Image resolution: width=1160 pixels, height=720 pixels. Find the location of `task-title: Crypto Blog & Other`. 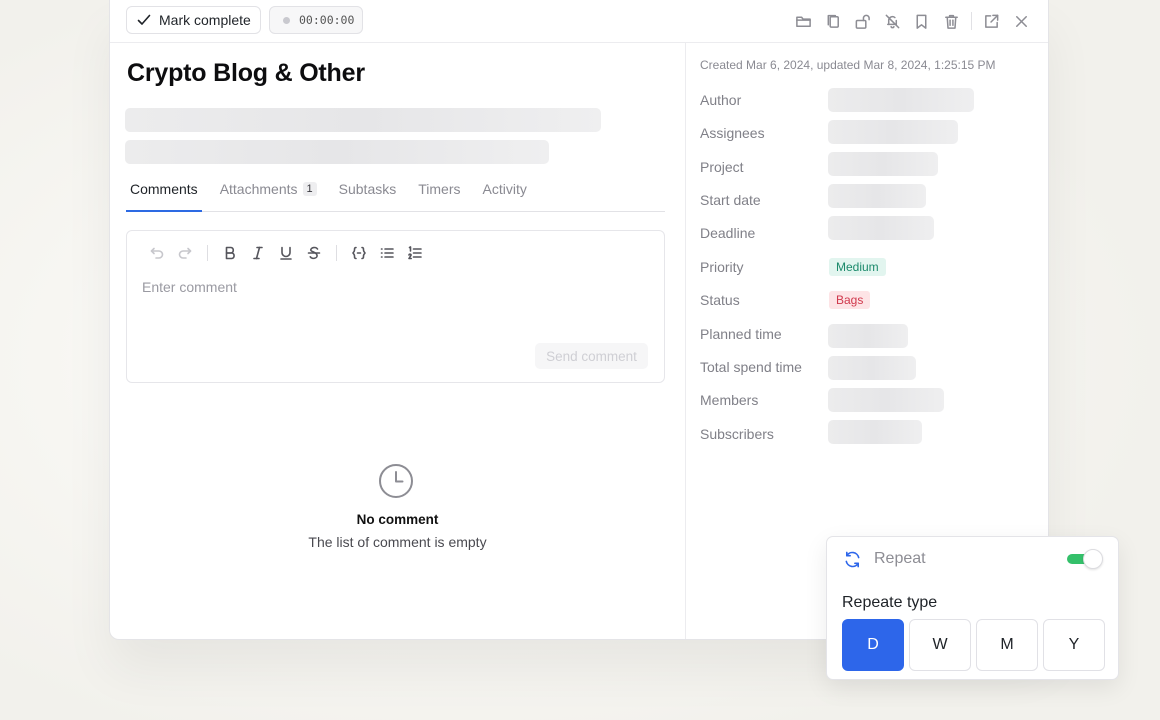

task-title: Crypto Blog & Other is located at coordinates (246, 73).